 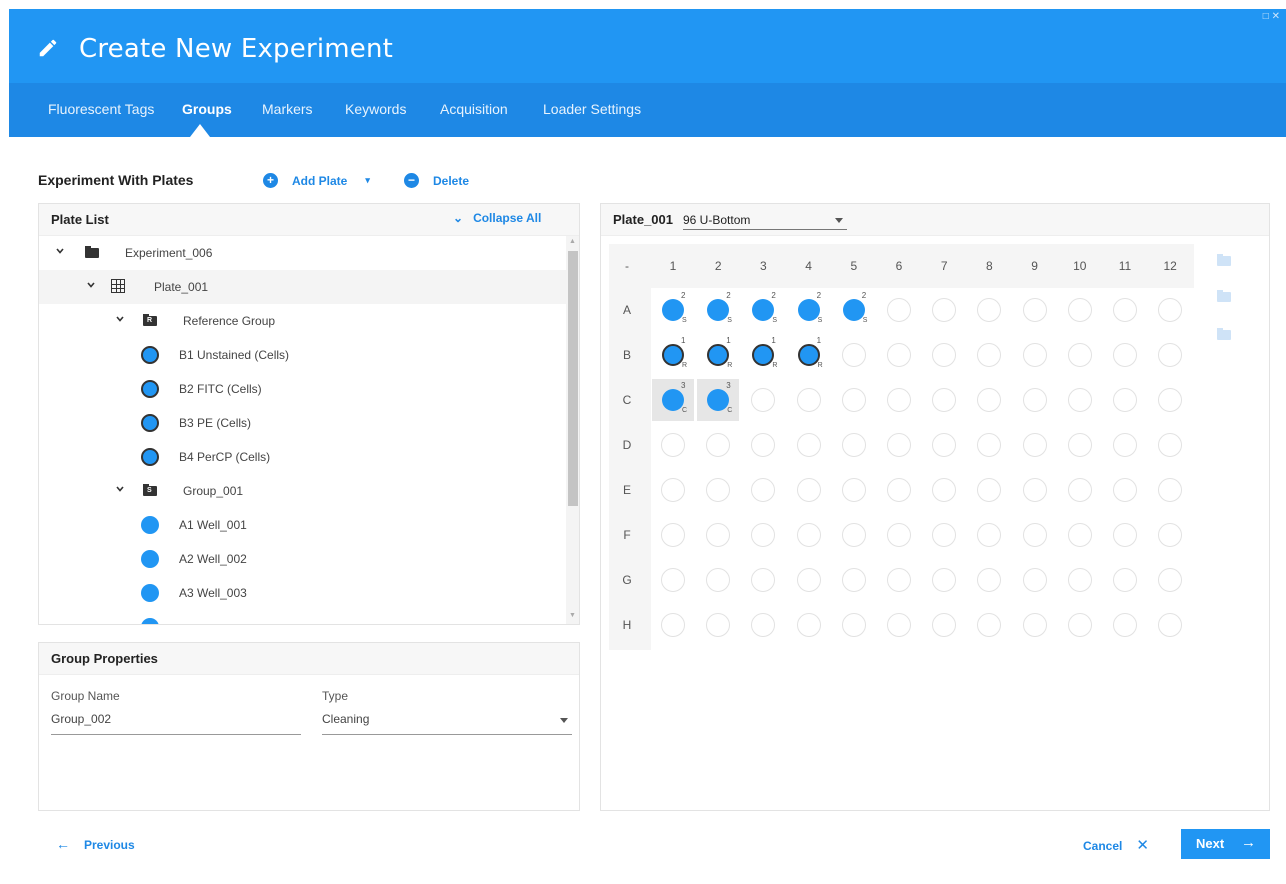 What do you see at coordinates (302, 287) in the screenshot?
I see `tree-node-plate: Plate_001` at bounding box center [302, 287].